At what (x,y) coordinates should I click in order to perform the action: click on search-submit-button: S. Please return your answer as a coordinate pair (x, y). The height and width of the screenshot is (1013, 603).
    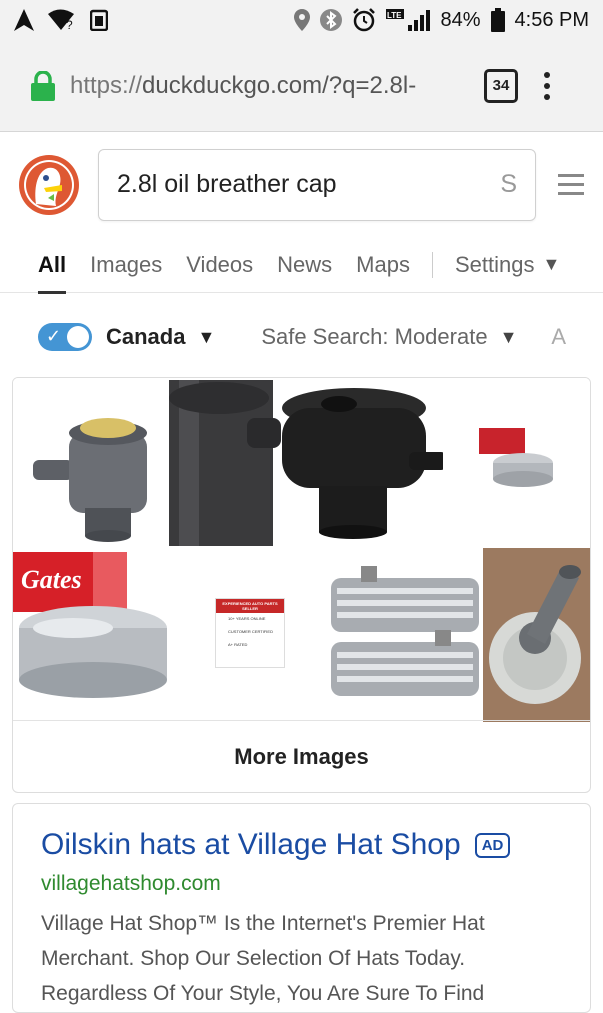
    Looking at the image, I should click on (508, 184).